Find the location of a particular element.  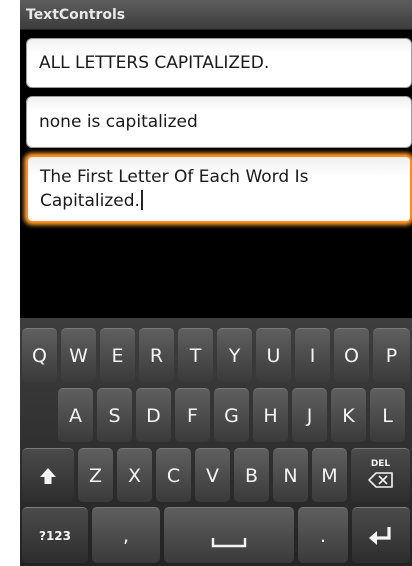

app-title: TextControls is located at coordinates (76, 15).